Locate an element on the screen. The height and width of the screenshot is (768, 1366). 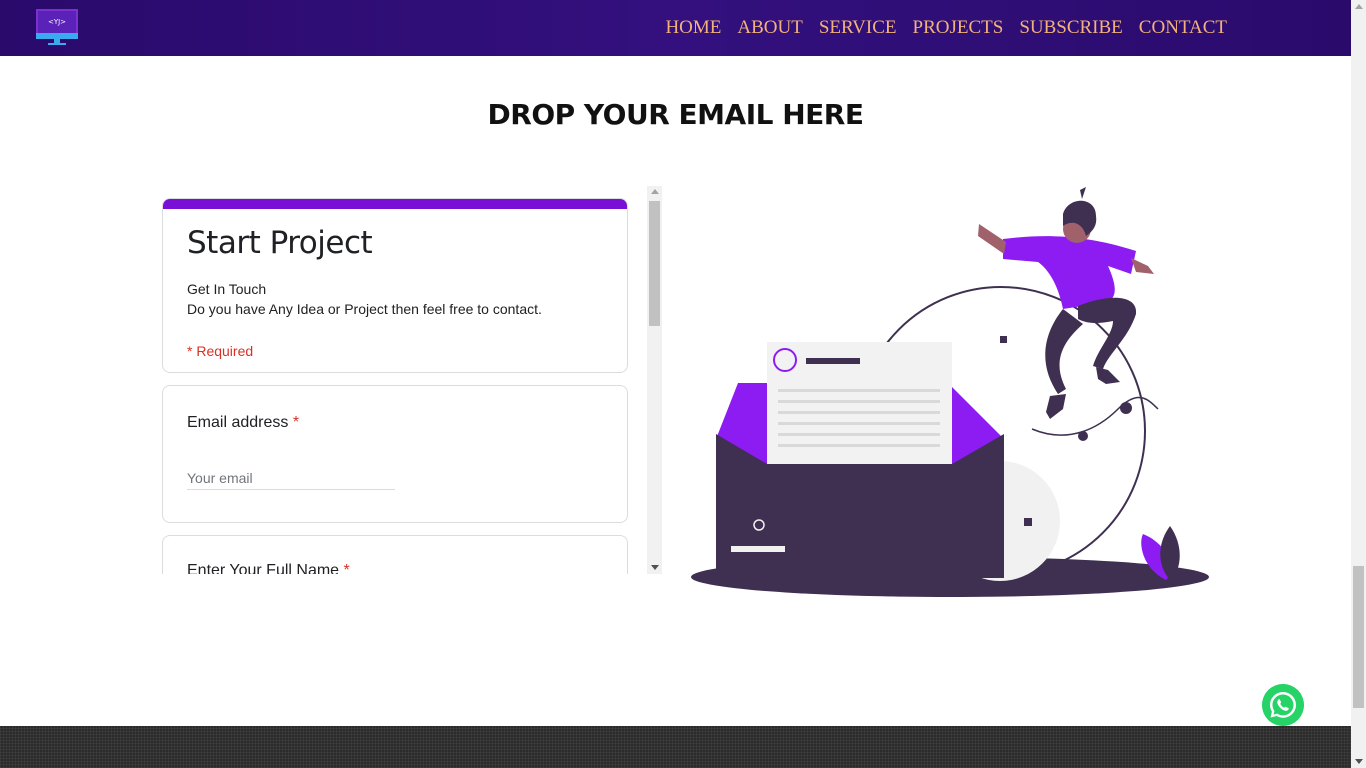
nav-about: ABOUT is located at coordinates (769, 28).